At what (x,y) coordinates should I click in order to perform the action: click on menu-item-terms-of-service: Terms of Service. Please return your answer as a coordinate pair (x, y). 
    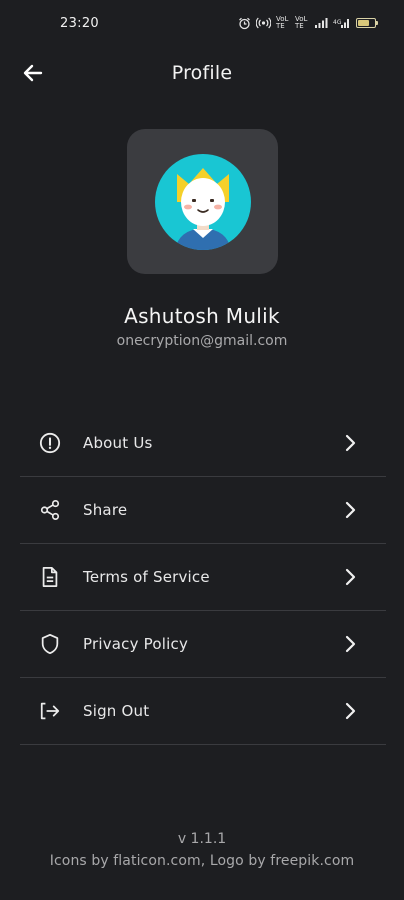
    Looking at the image, I should click on (203, 577).